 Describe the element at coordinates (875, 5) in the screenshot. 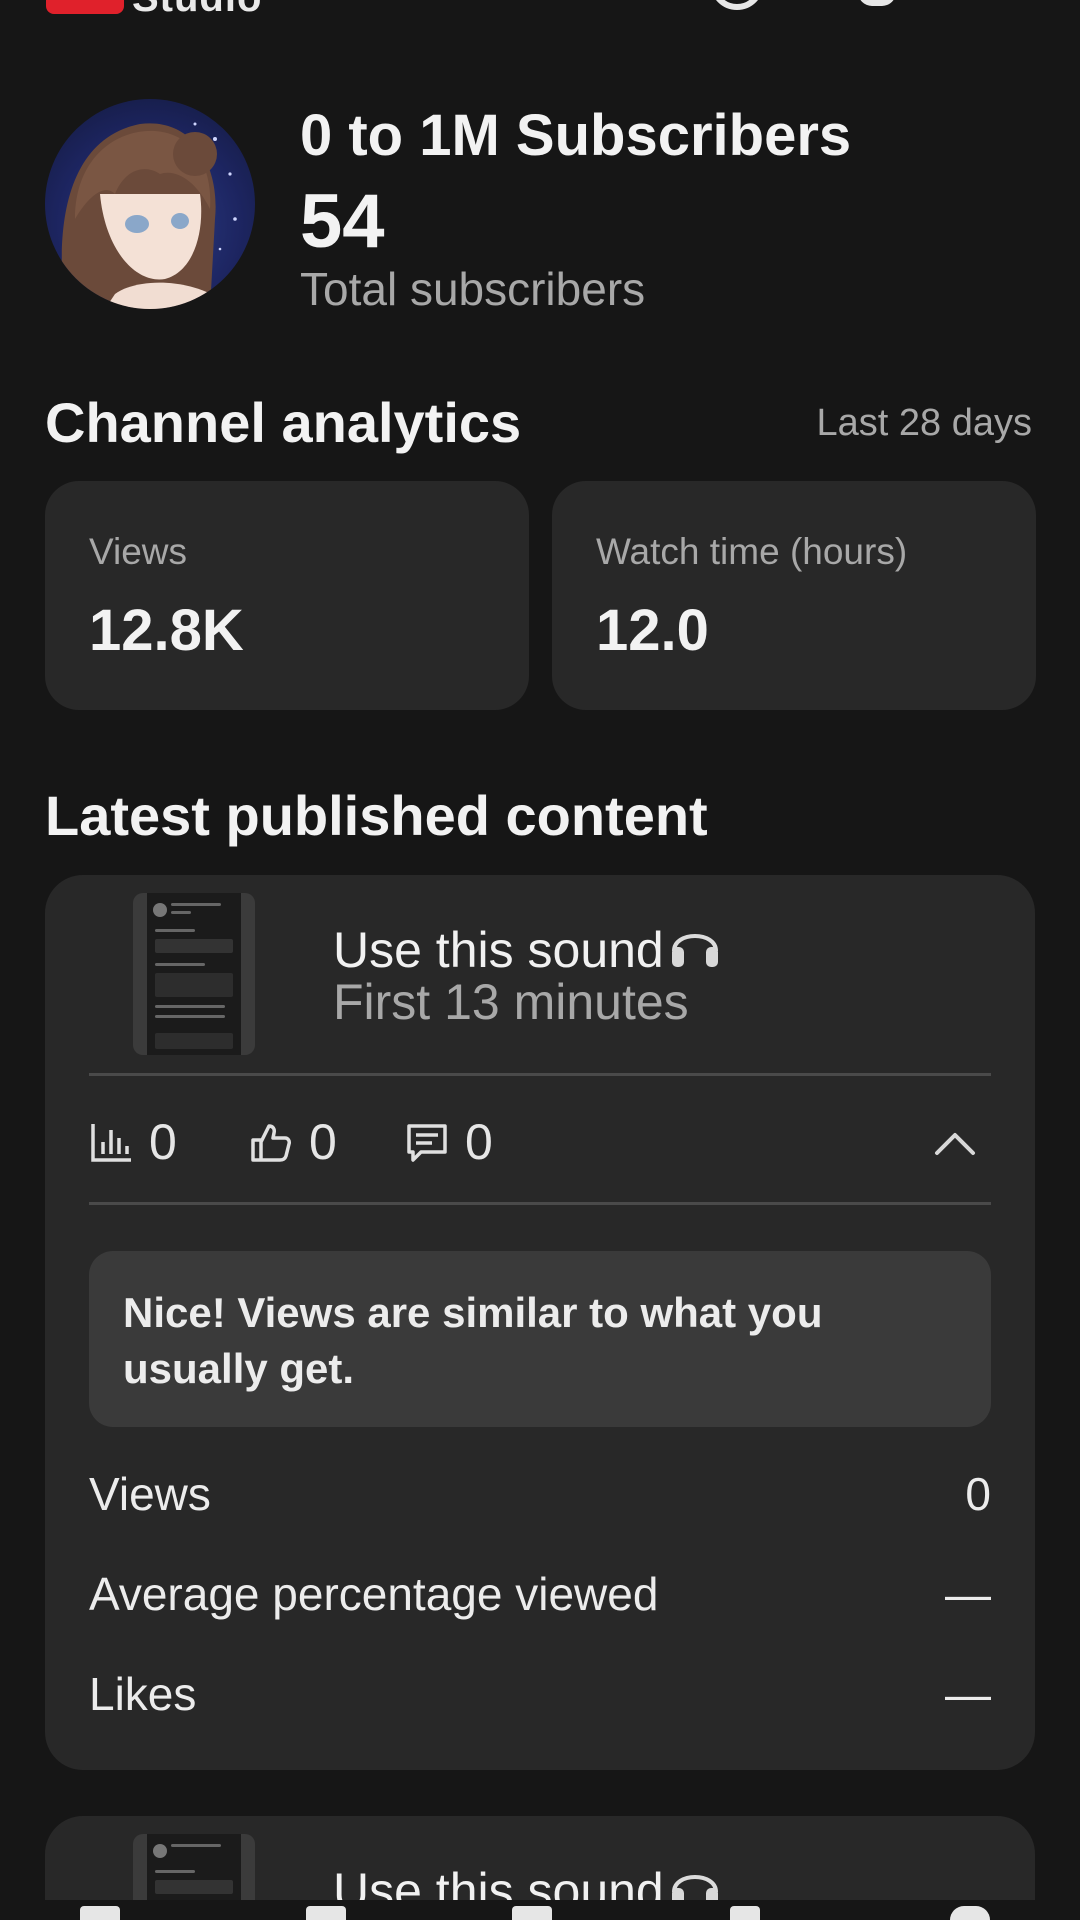

I see `bell-icon` at that location.